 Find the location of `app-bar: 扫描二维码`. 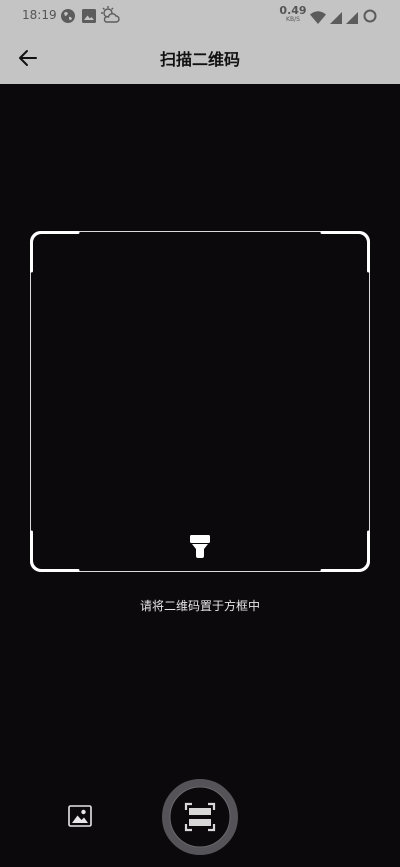

app-bar: 扫描二维码 is located at coordinates (200, 58).